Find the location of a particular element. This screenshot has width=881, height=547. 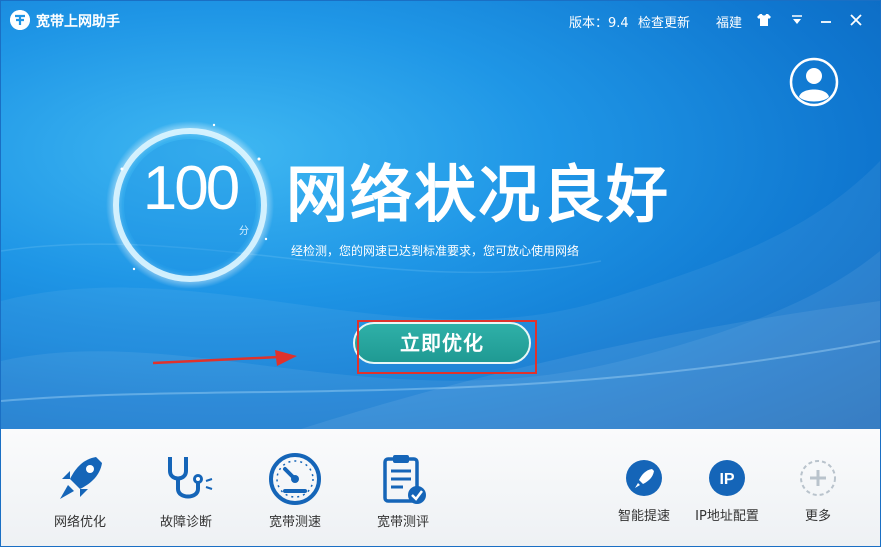

tool-label: 宽带测评 is located at coordinates (402, 522).